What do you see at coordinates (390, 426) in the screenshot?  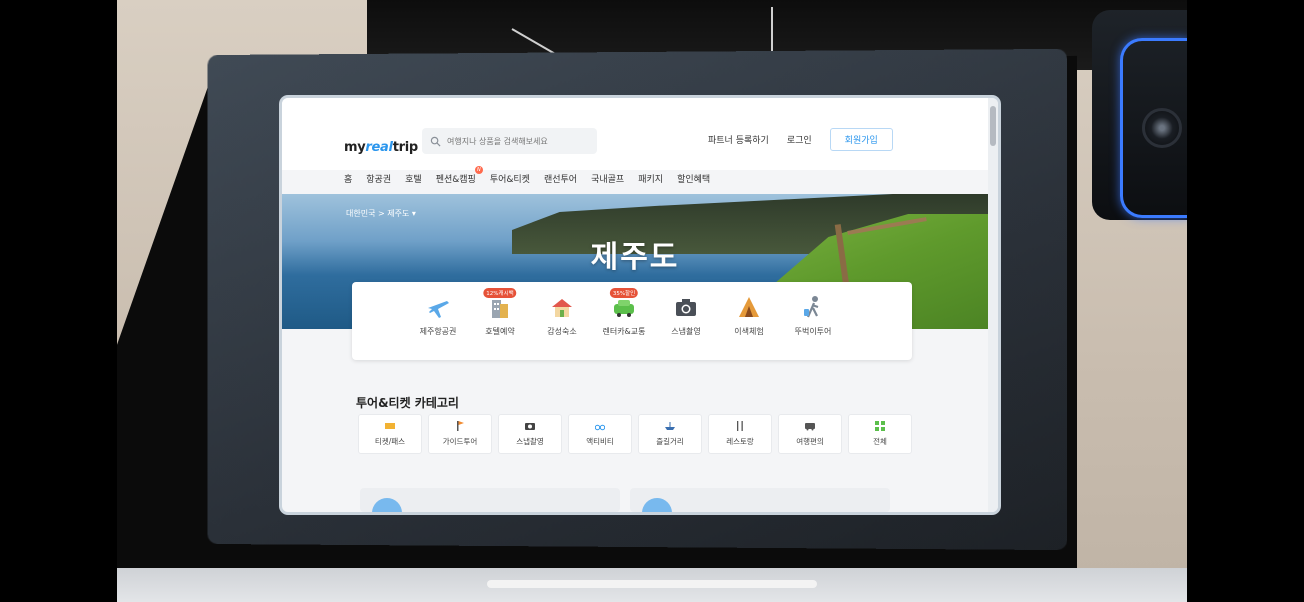 I see `ticket-icon` at bounding box center [390, 426].